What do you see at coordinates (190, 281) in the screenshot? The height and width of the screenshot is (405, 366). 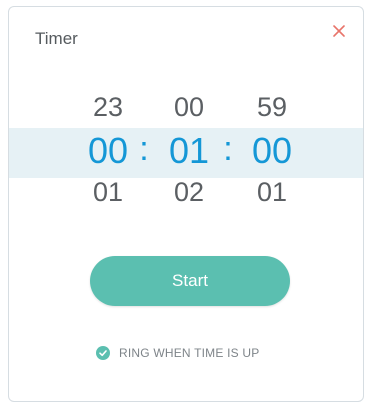 I see `start-button: Start` at bounding box center [190, 281].